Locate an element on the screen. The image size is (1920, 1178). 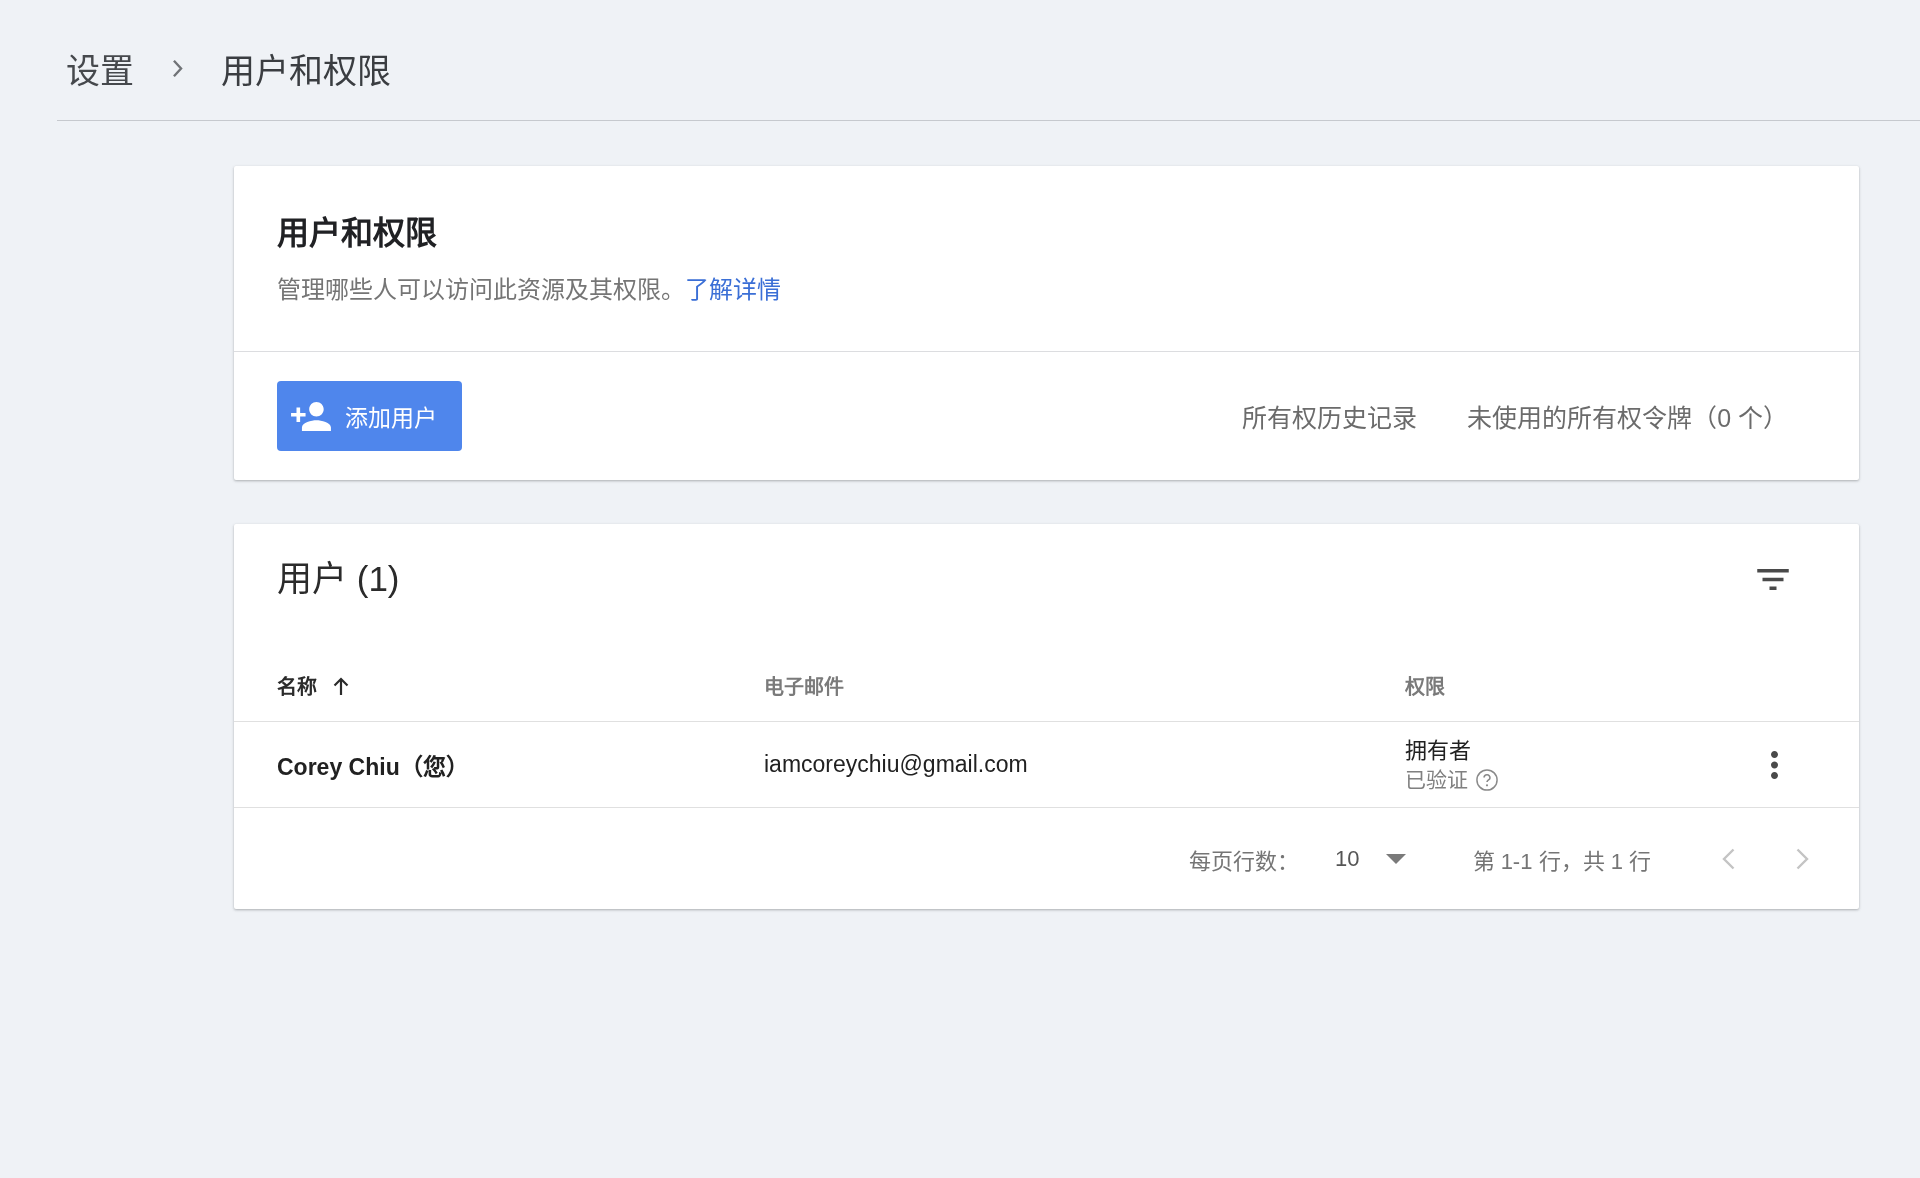
rows-per-page-label: 每页行数： is located at coordinates (1244, 861).